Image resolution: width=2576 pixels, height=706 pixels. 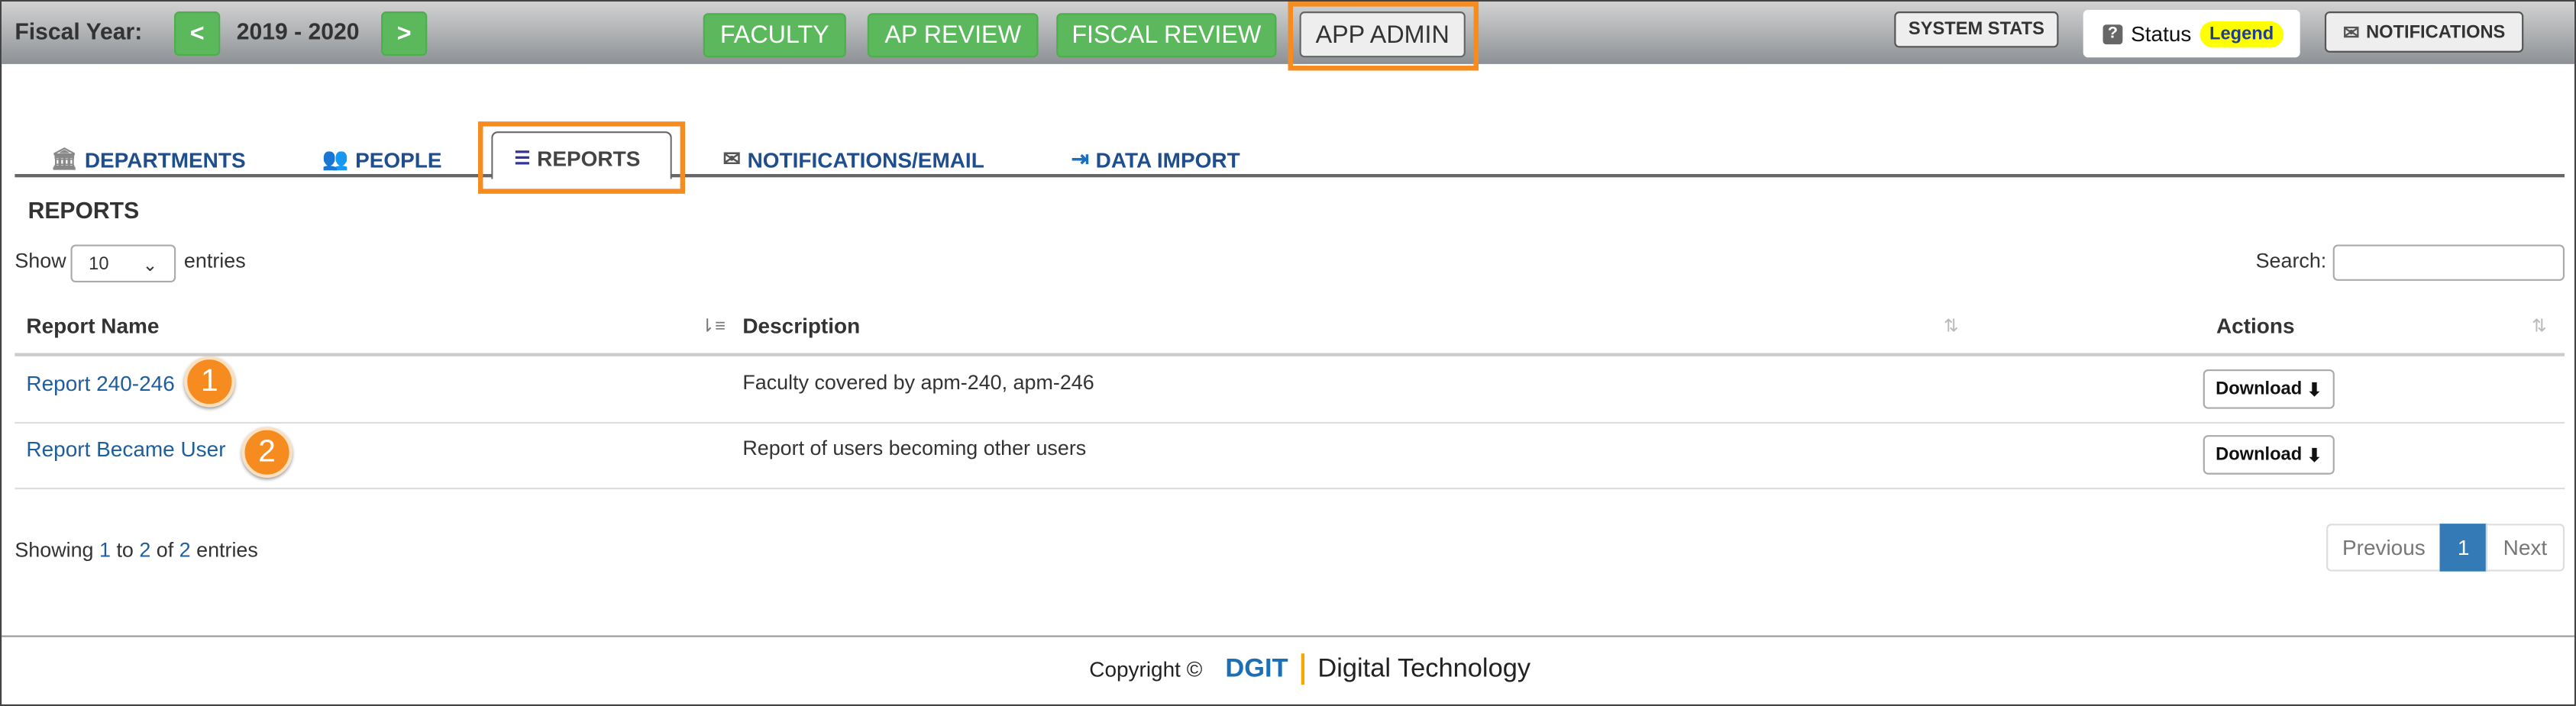 I want to click on entries-select: 10 ⌄, so click(x=123, y=263).